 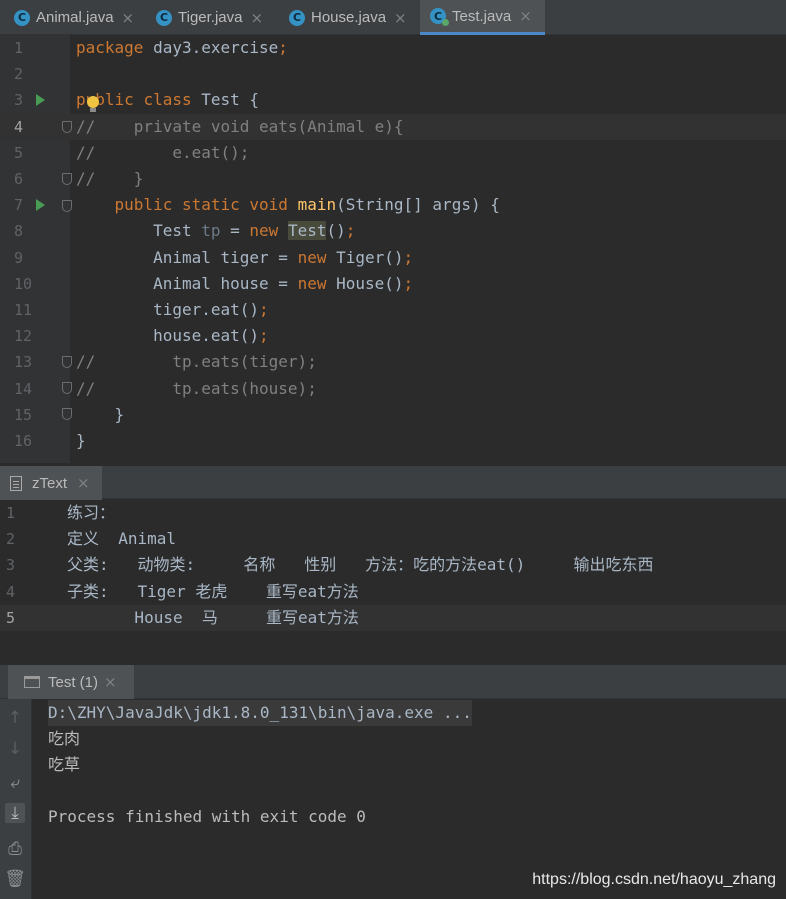 I want to click on code-text: tiger.eat();, so click(x=172, y=310).